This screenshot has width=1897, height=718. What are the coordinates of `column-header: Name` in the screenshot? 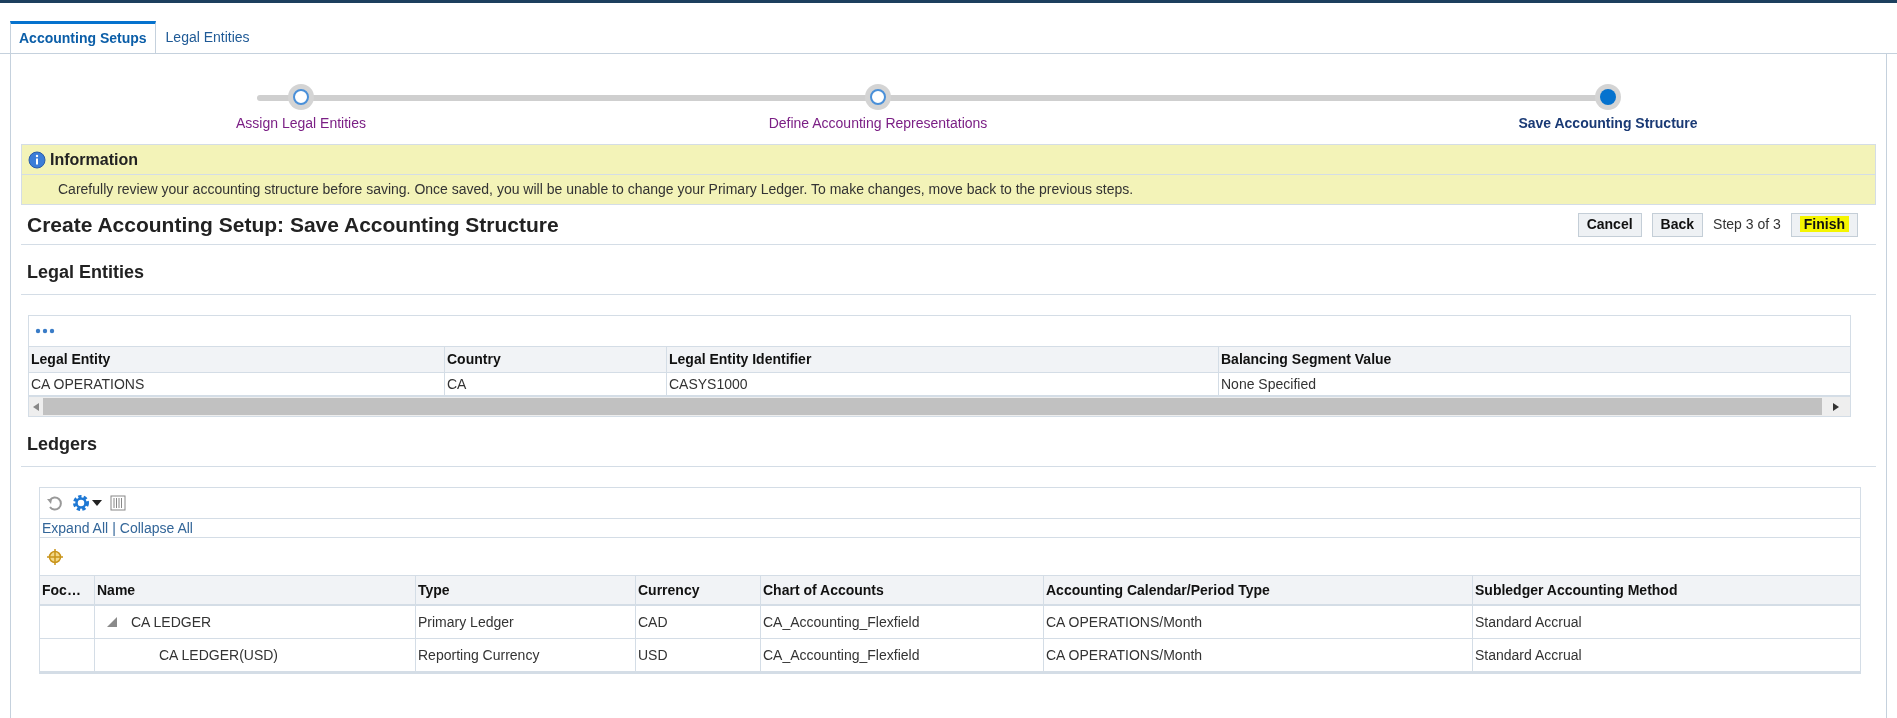 It's located at (254, 590).